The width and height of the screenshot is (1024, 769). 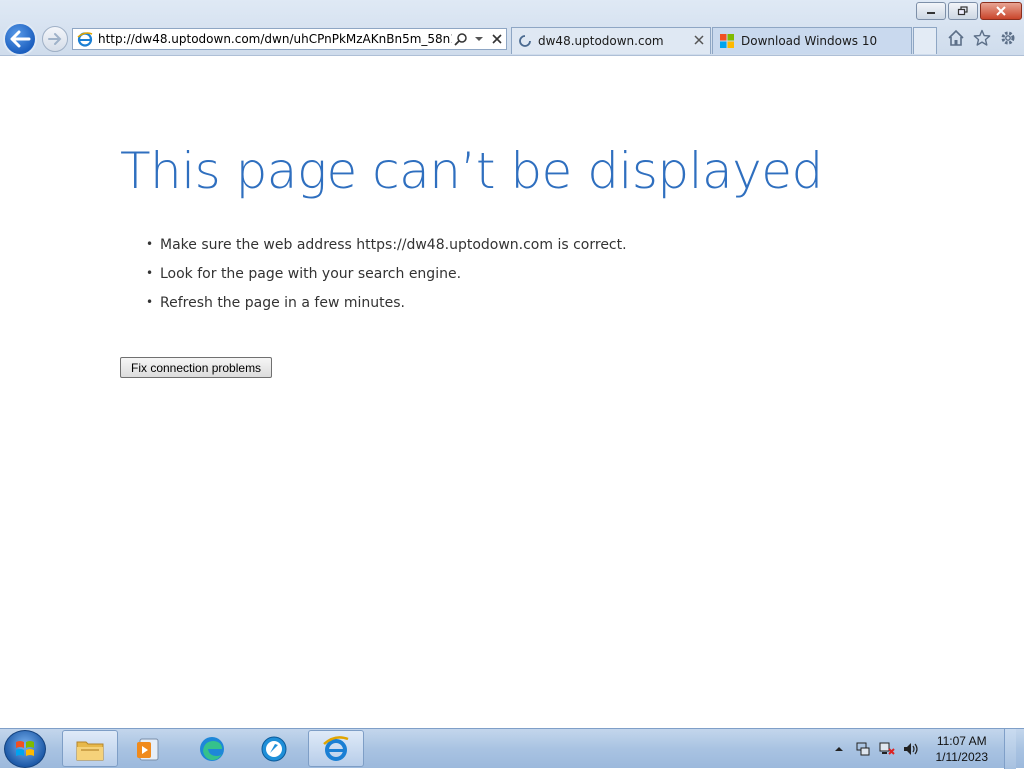 I want to click on back-arrow-icon, so click(x=20, y=39).